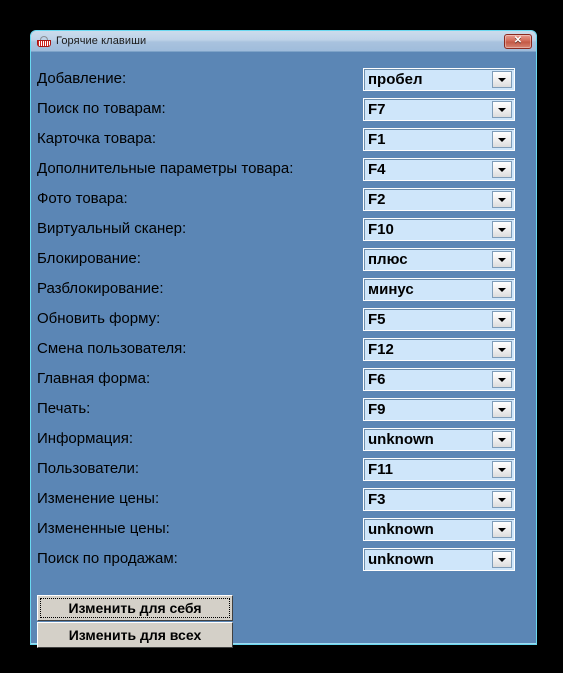  Describe the element at coordinates (89, 258) in the screenshot. I see `hotkey-label: Блокирование:` at that location.